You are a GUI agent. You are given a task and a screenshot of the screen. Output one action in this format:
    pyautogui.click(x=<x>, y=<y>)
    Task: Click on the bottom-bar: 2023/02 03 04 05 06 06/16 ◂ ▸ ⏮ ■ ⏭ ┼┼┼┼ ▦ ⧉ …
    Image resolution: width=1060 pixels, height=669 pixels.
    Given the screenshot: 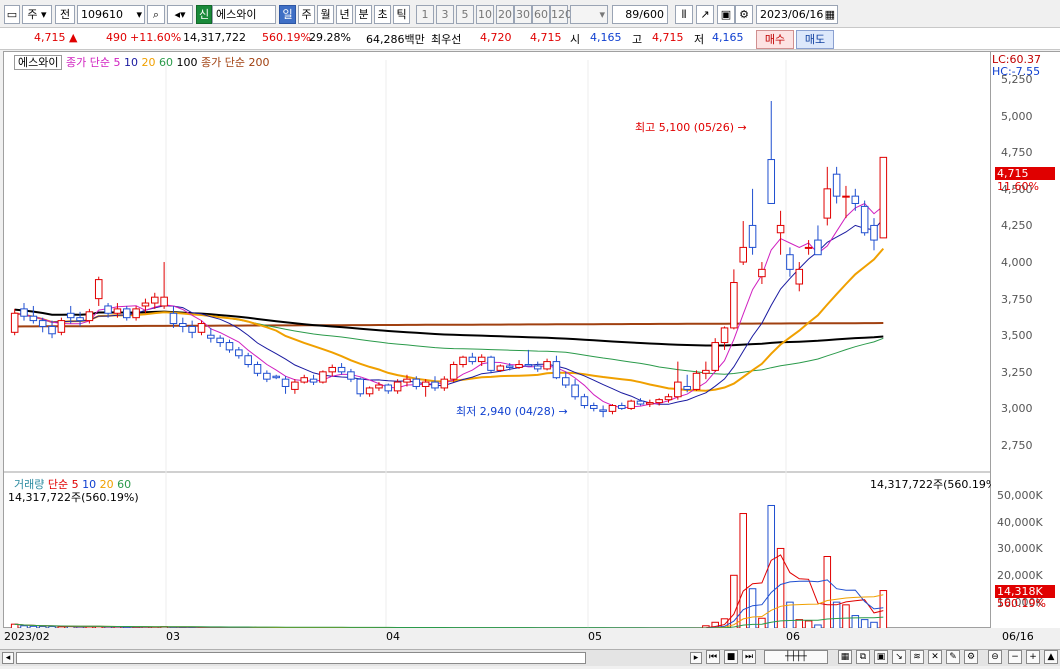 What is the action you would take?
    pyautogui.click(x=530, y=648)
    